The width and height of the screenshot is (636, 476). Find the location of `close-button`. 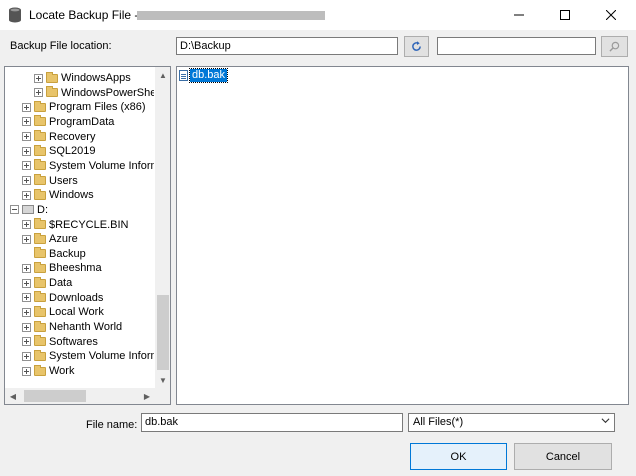

close-button is located at coordinates (611, 15).